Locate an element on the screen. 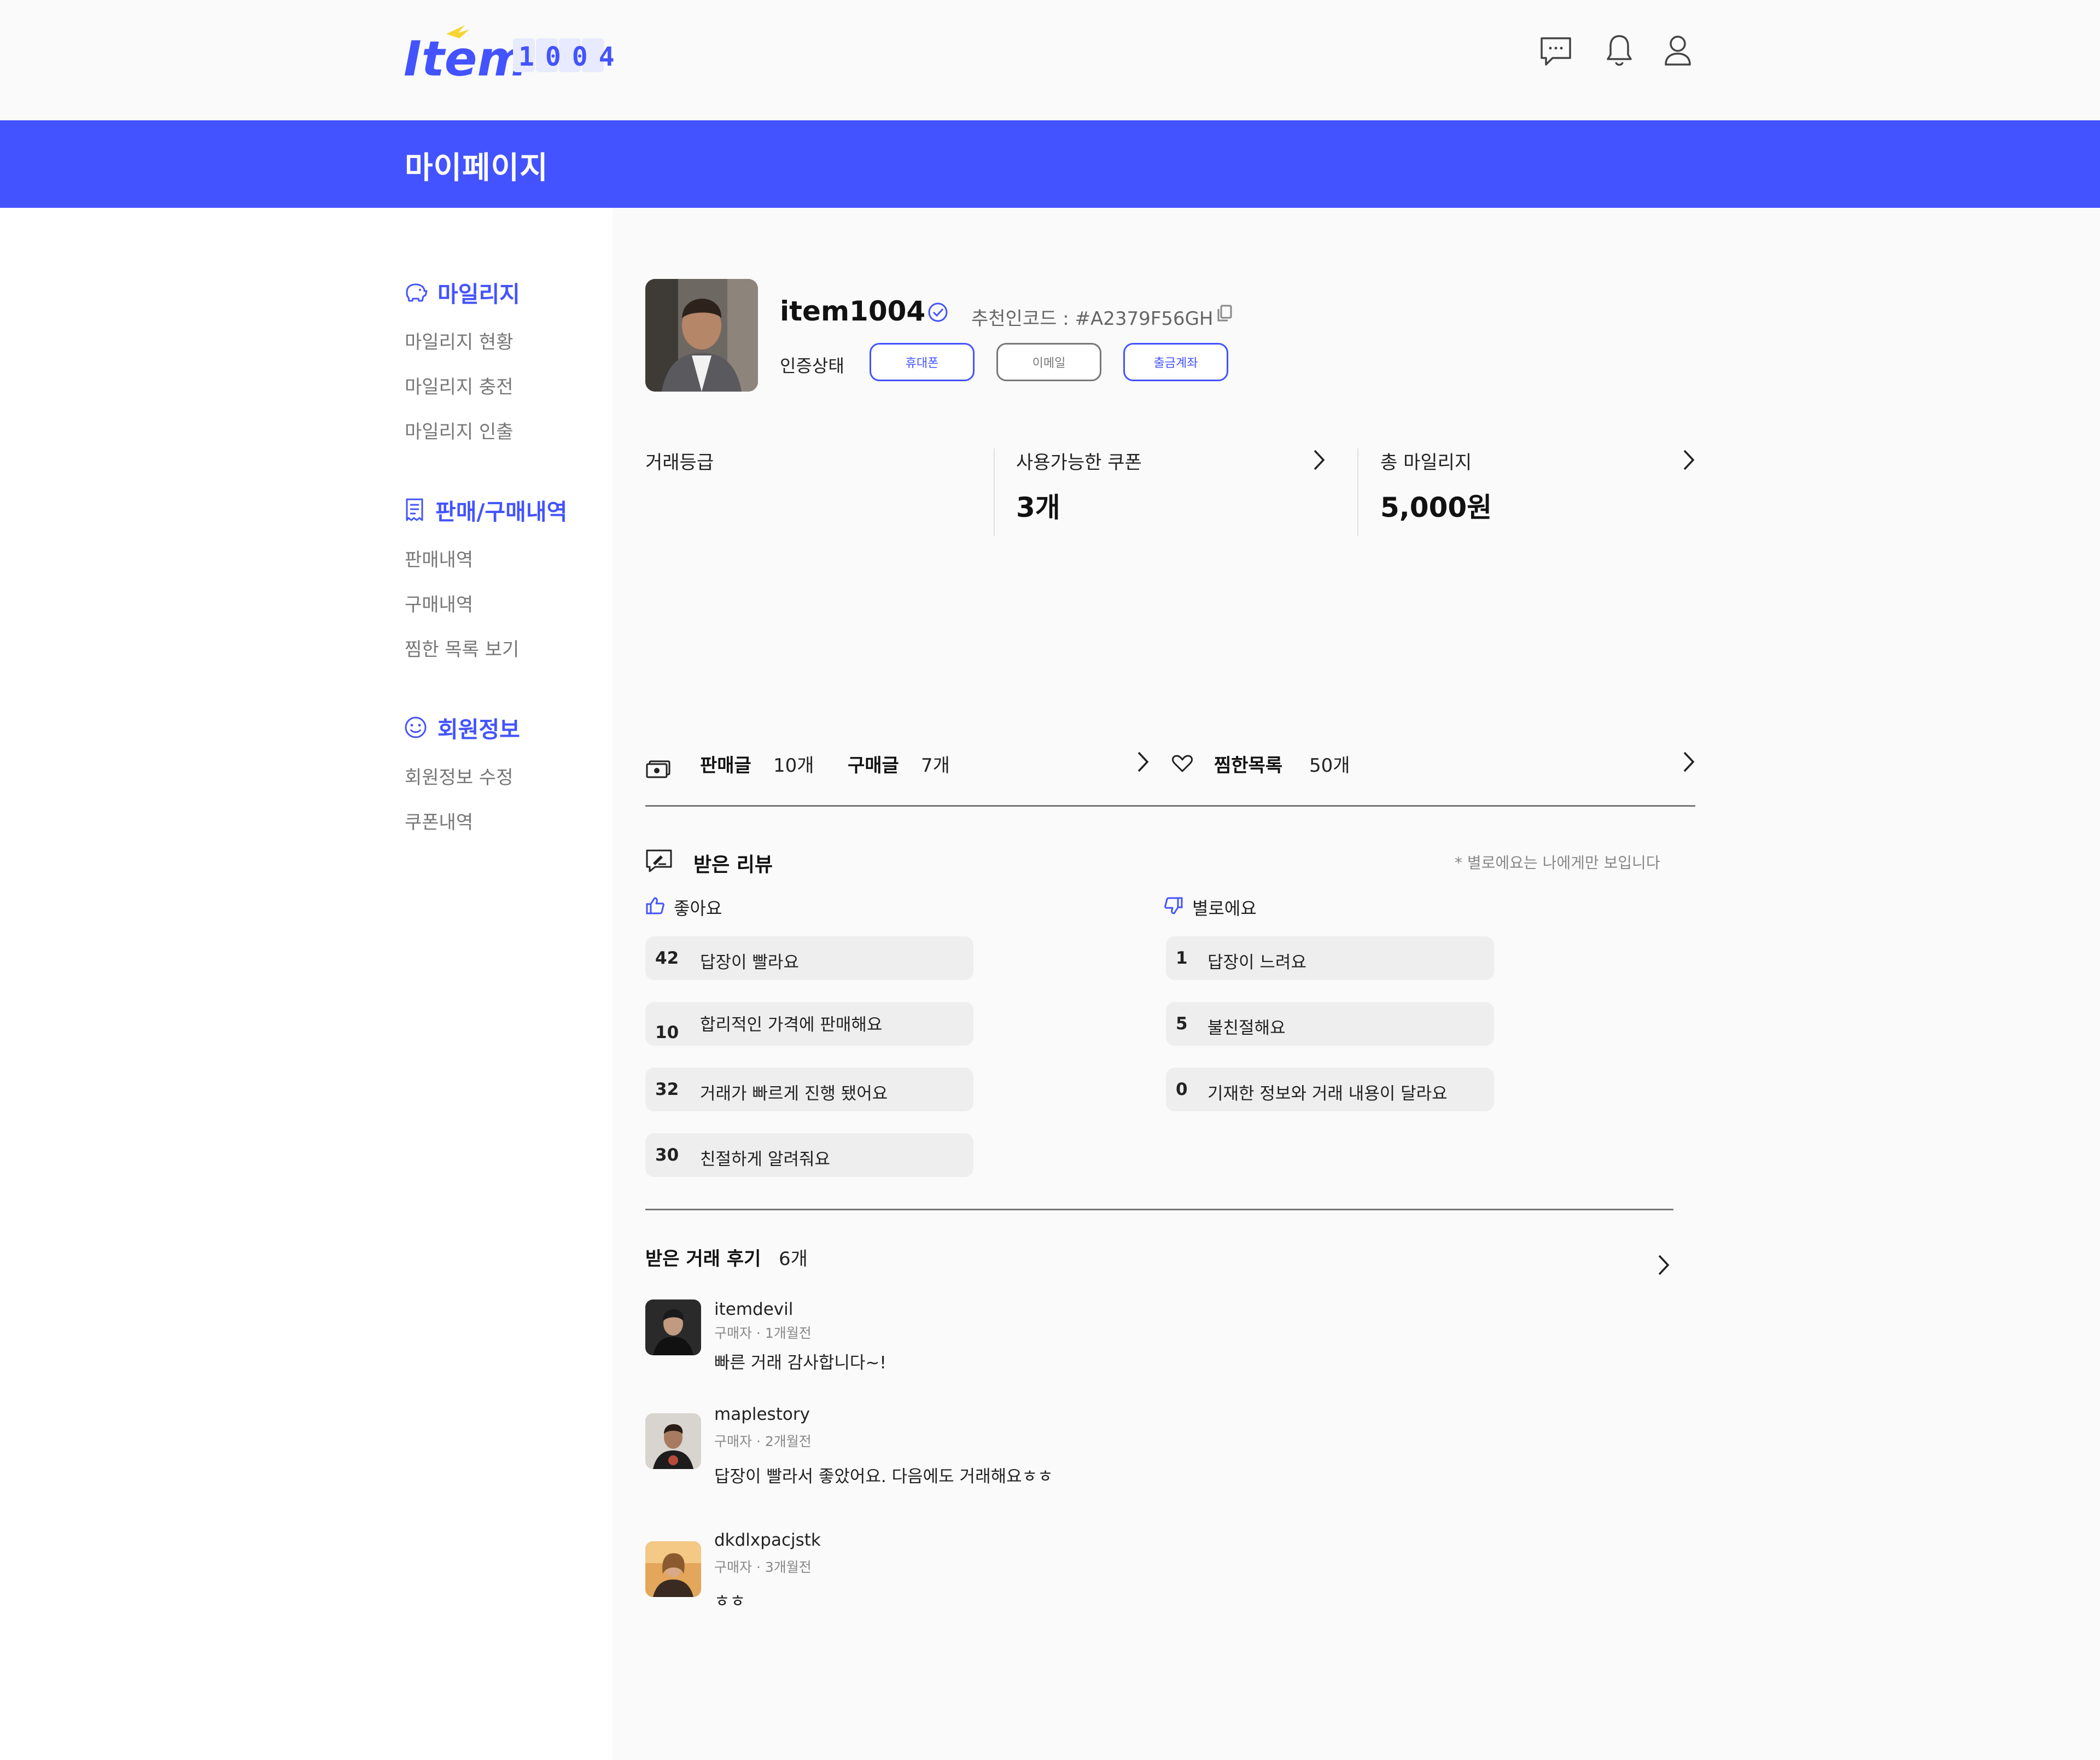  verify-phone-button: 휴대폰 is located at coordinates (922, 362).